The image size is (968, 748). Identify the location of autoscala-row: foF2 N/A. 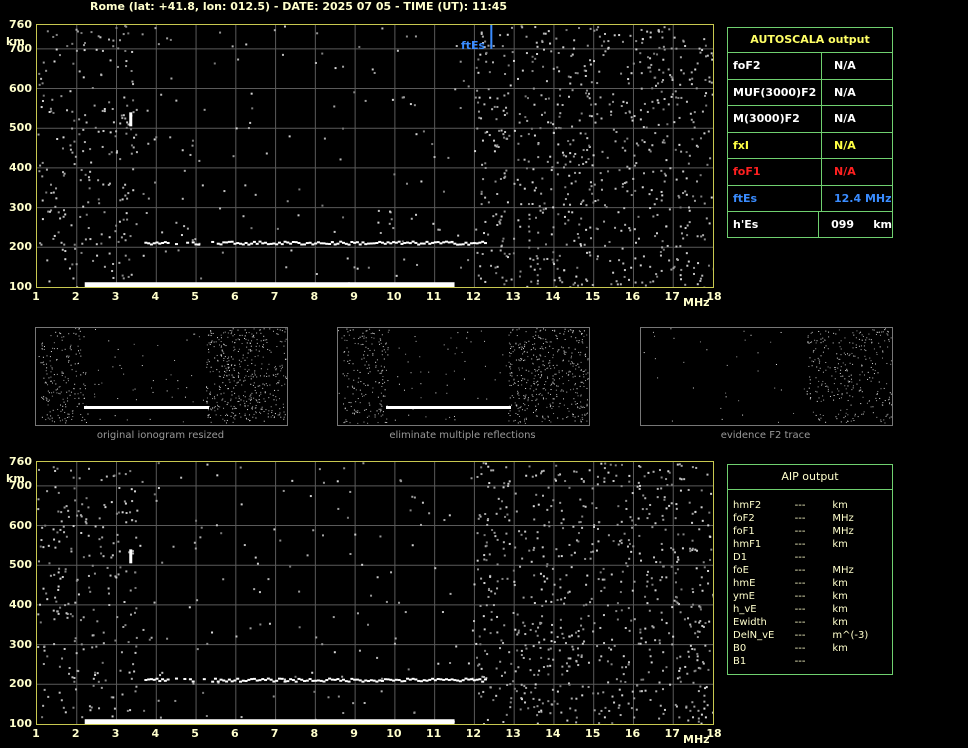
(810, 66).